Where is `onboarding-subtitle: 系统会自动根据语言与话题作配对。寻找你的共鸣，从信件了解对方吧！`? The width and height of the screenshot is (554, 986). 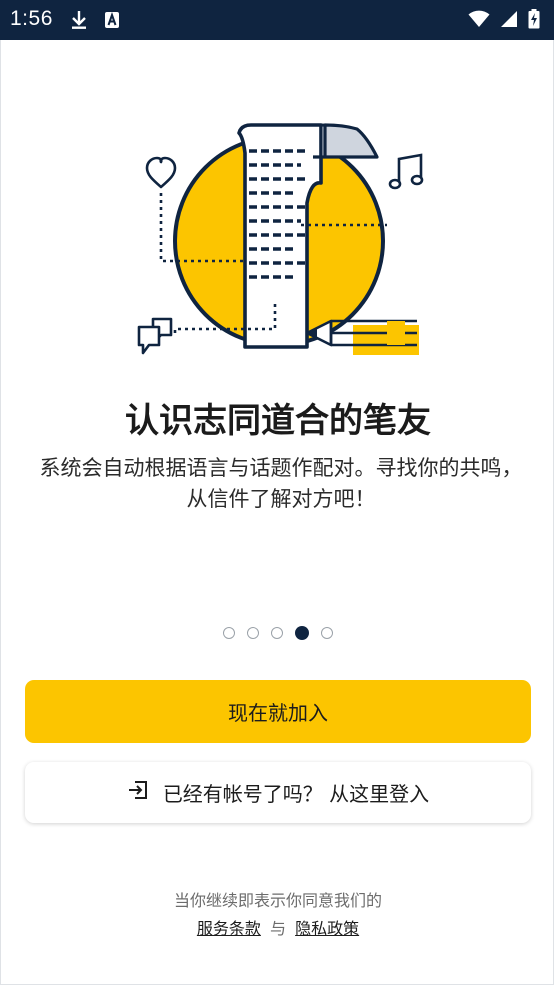
onboarding-subtitle: 系统会自动根据语言与话题作配对。寻找你的共鸣，从信件了解对方吧！ is located at coordinates (281, 483).